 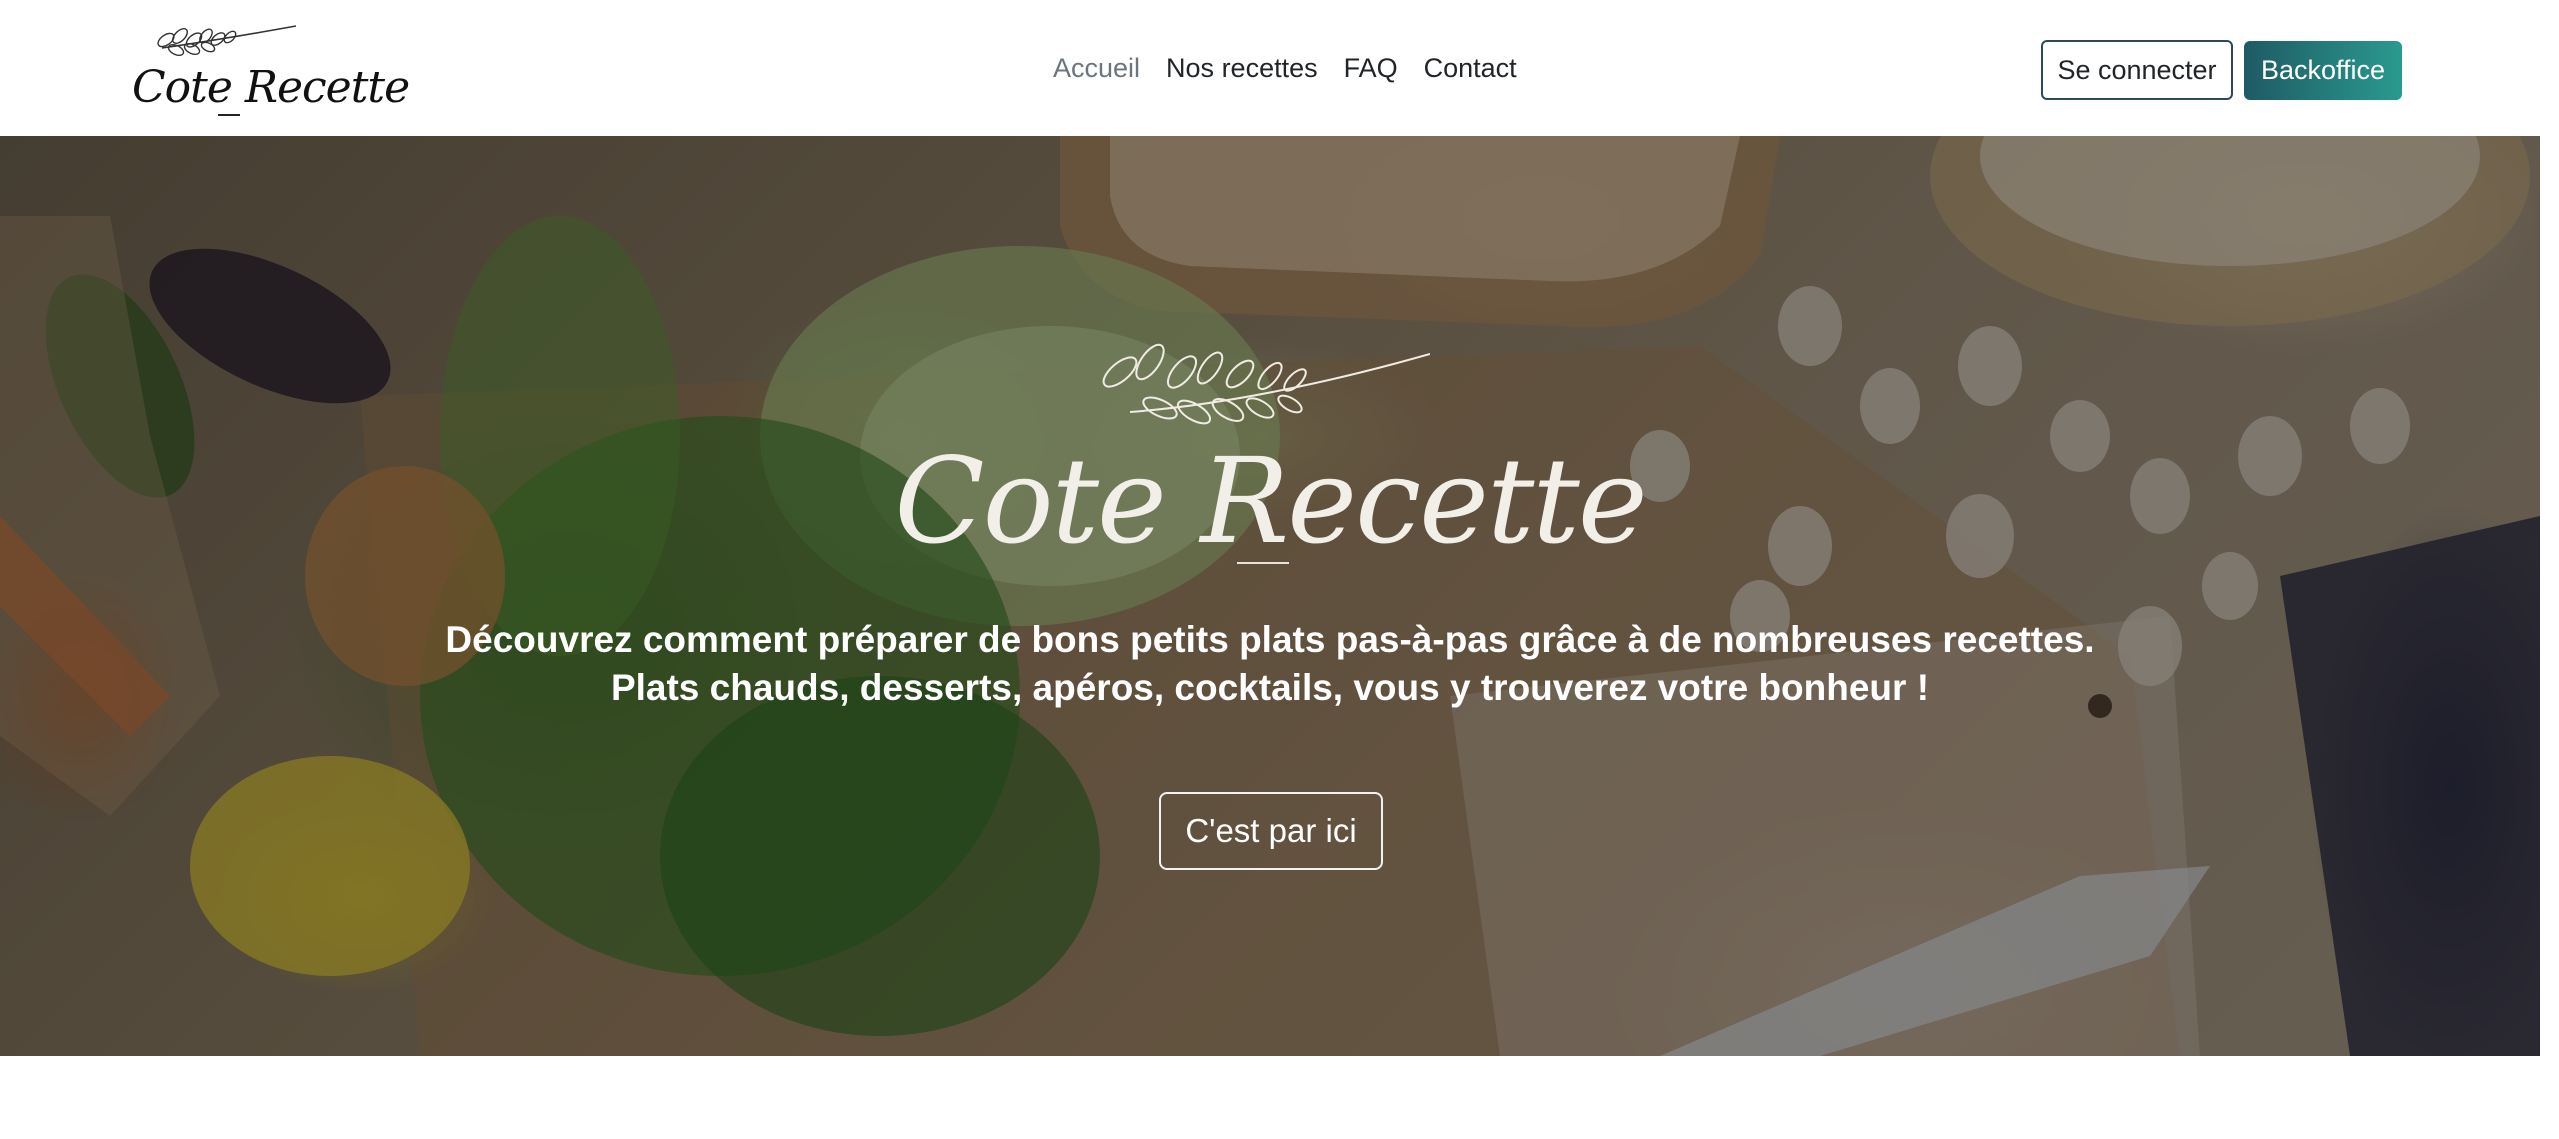 What do you see at coordinates (1096, 68) in the screenshot?
I see `nav-item-accueil: Accueil` at bounding box center [1096, 68].